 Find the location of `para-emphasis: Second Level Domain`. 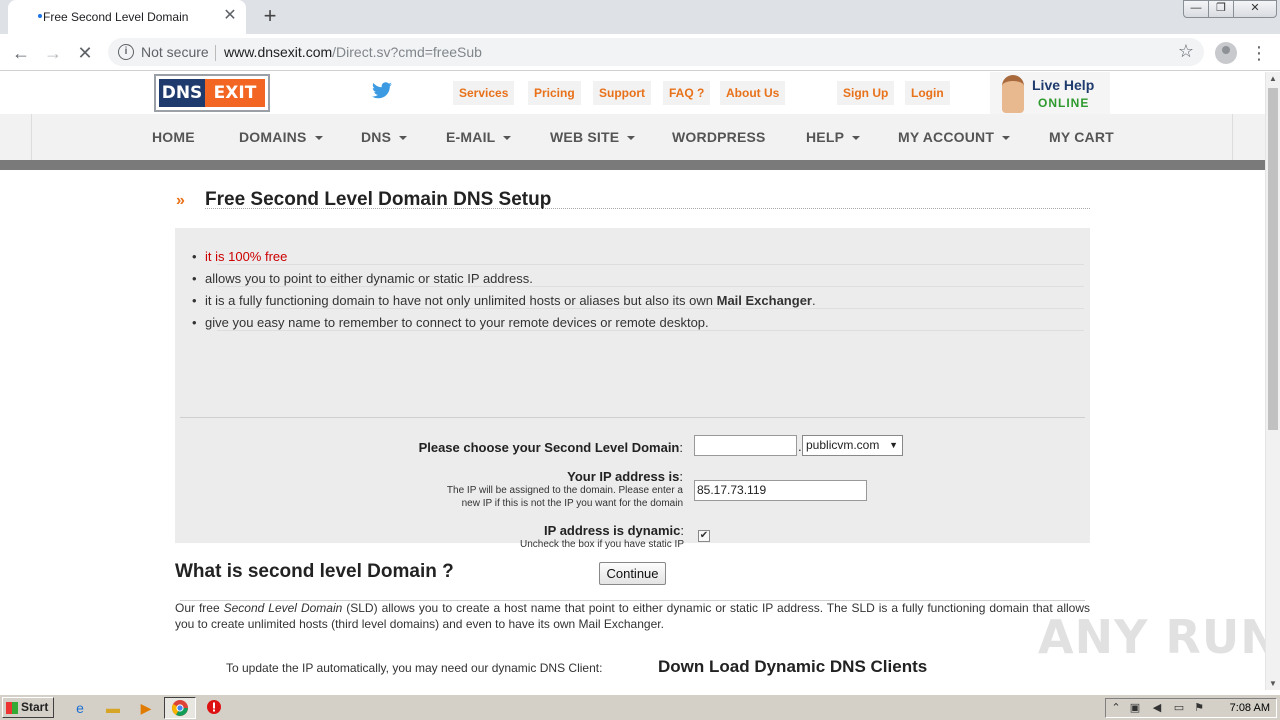

para-emphasis: Second Level Domain is located at coordinates (283, 608).